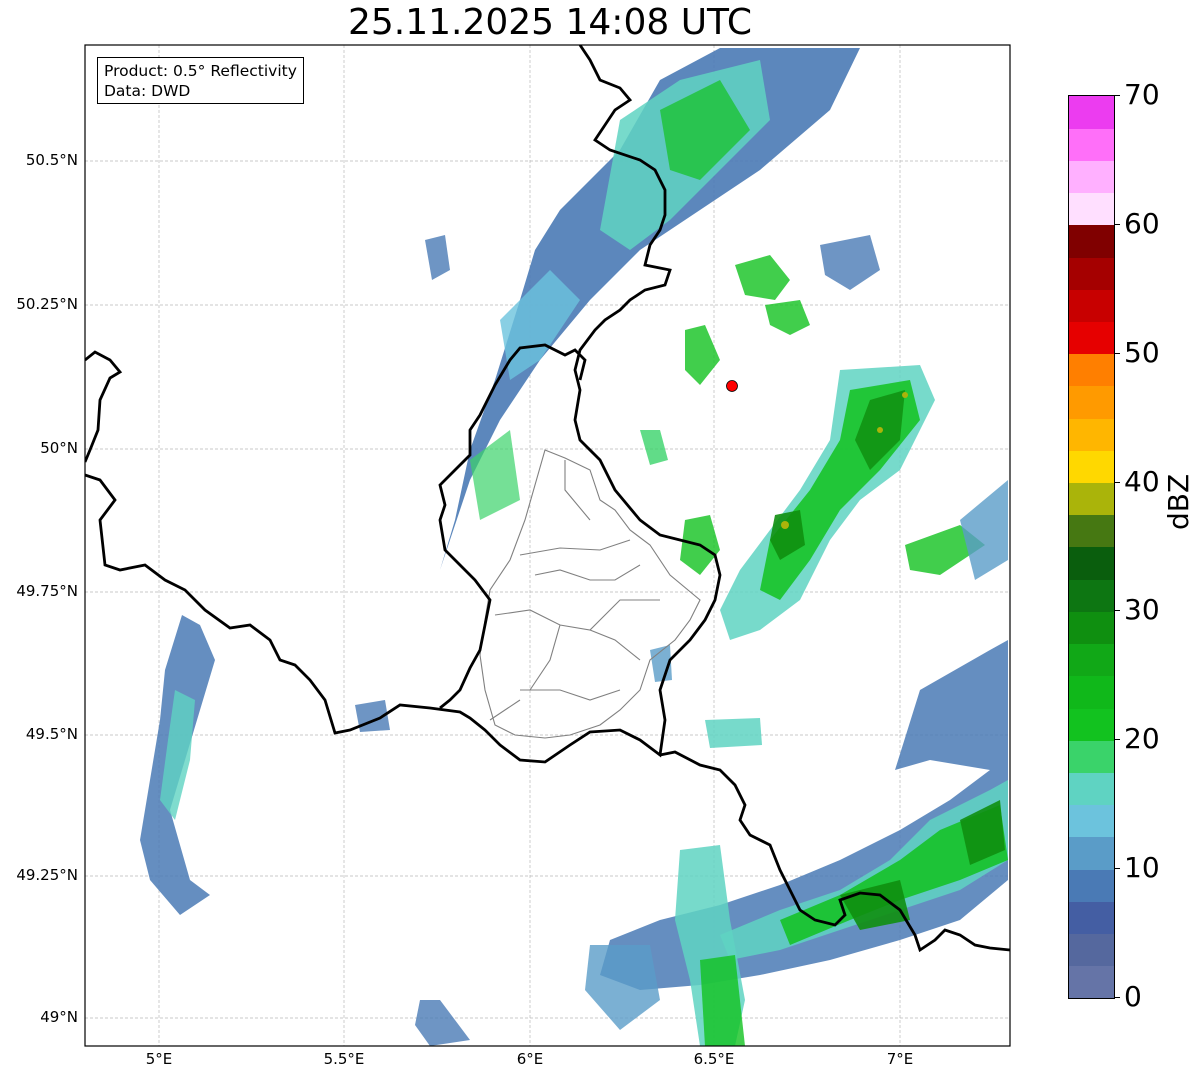 The width and height of the screenshot is (1202, 1081). Describe the element at coordinates (1133, 996) in the screenshot. I see `colorbar-tick-label: 0` at that location.